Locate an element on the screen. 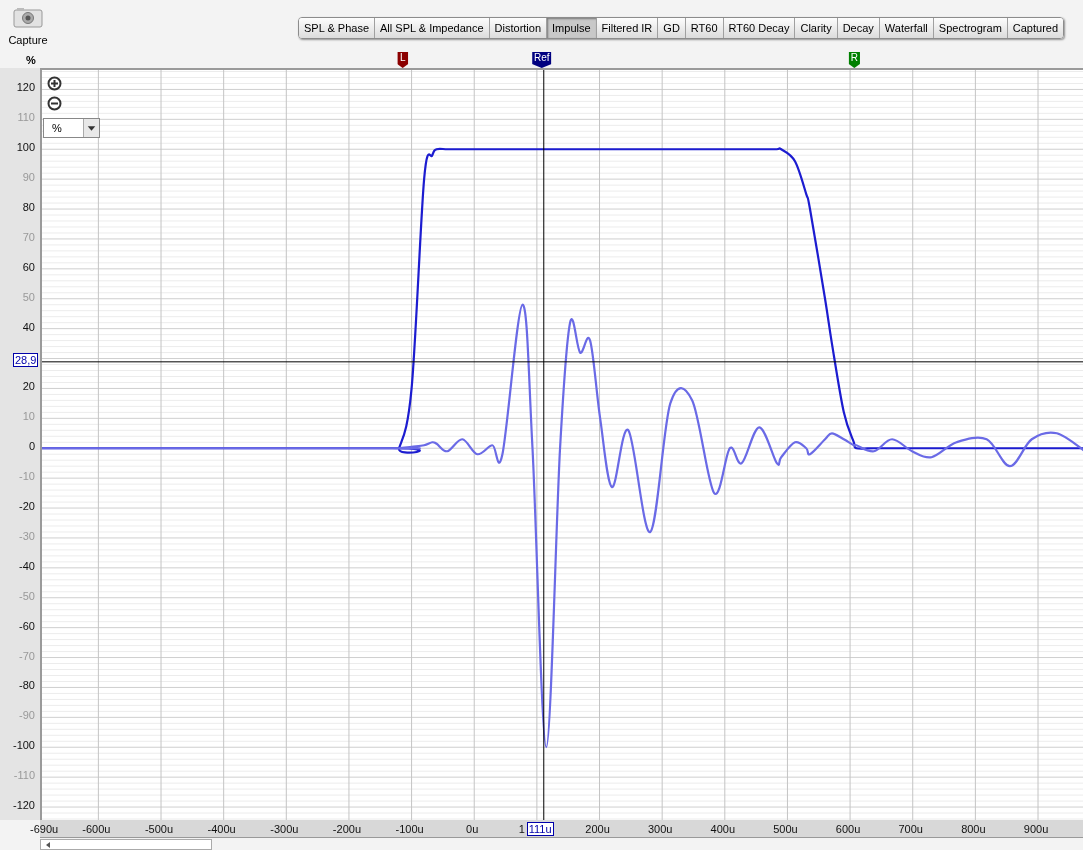 The width and height of the screenshot is (1083, 850). y-tick-label: 110 is located at coordinates (26, 117).